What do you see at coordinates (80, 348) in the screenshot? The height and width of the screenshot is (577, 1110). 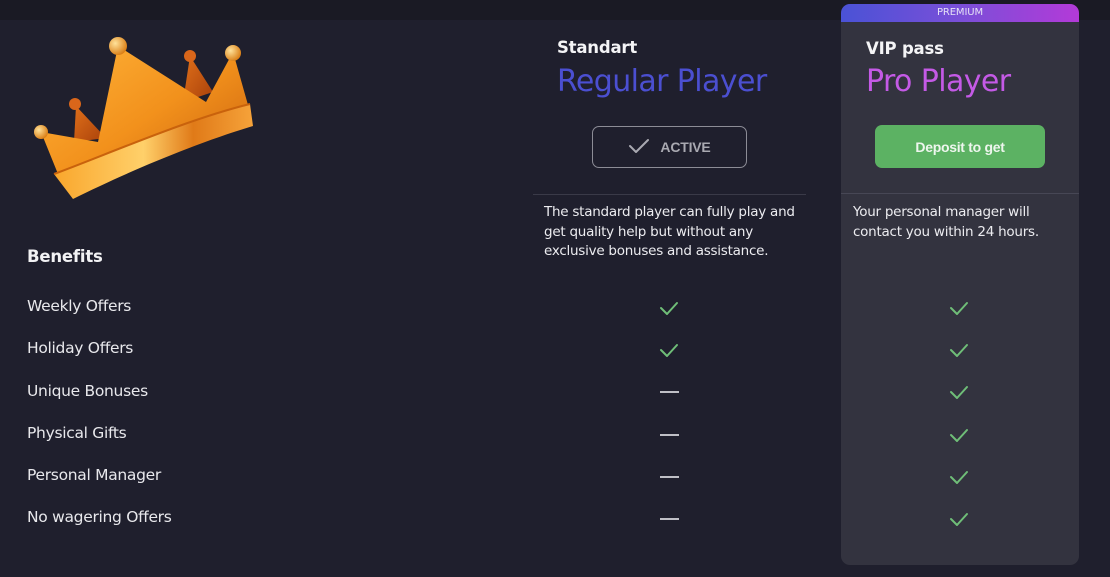 I see `benefit-label: Holiday Offers` at bounding box center [80, 348].